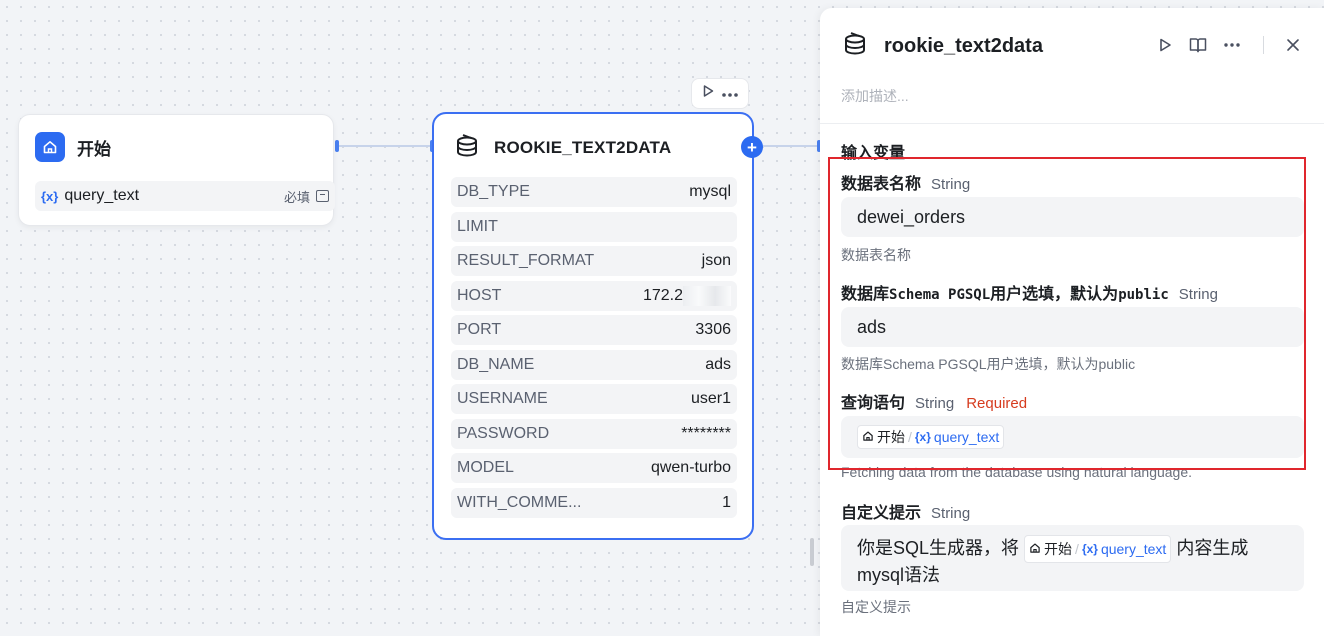 This screenshot has width=1324, height=636. What do you see at coordinates (707, 295) in the screenshot?
I see `redacted-blur` at bounding box center [707, 295].